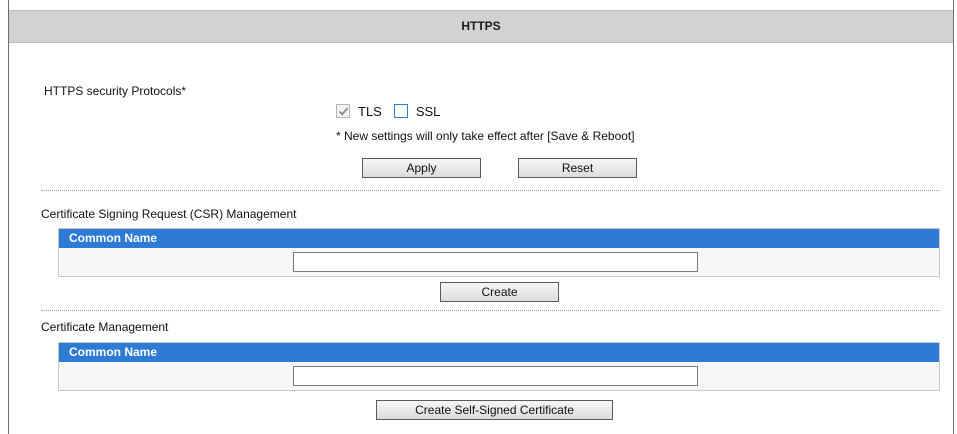 The image size is (957, 434). Describe the element at coordinates (370, 111) in the screenshot. I see `tls-label: TLS` at that location.